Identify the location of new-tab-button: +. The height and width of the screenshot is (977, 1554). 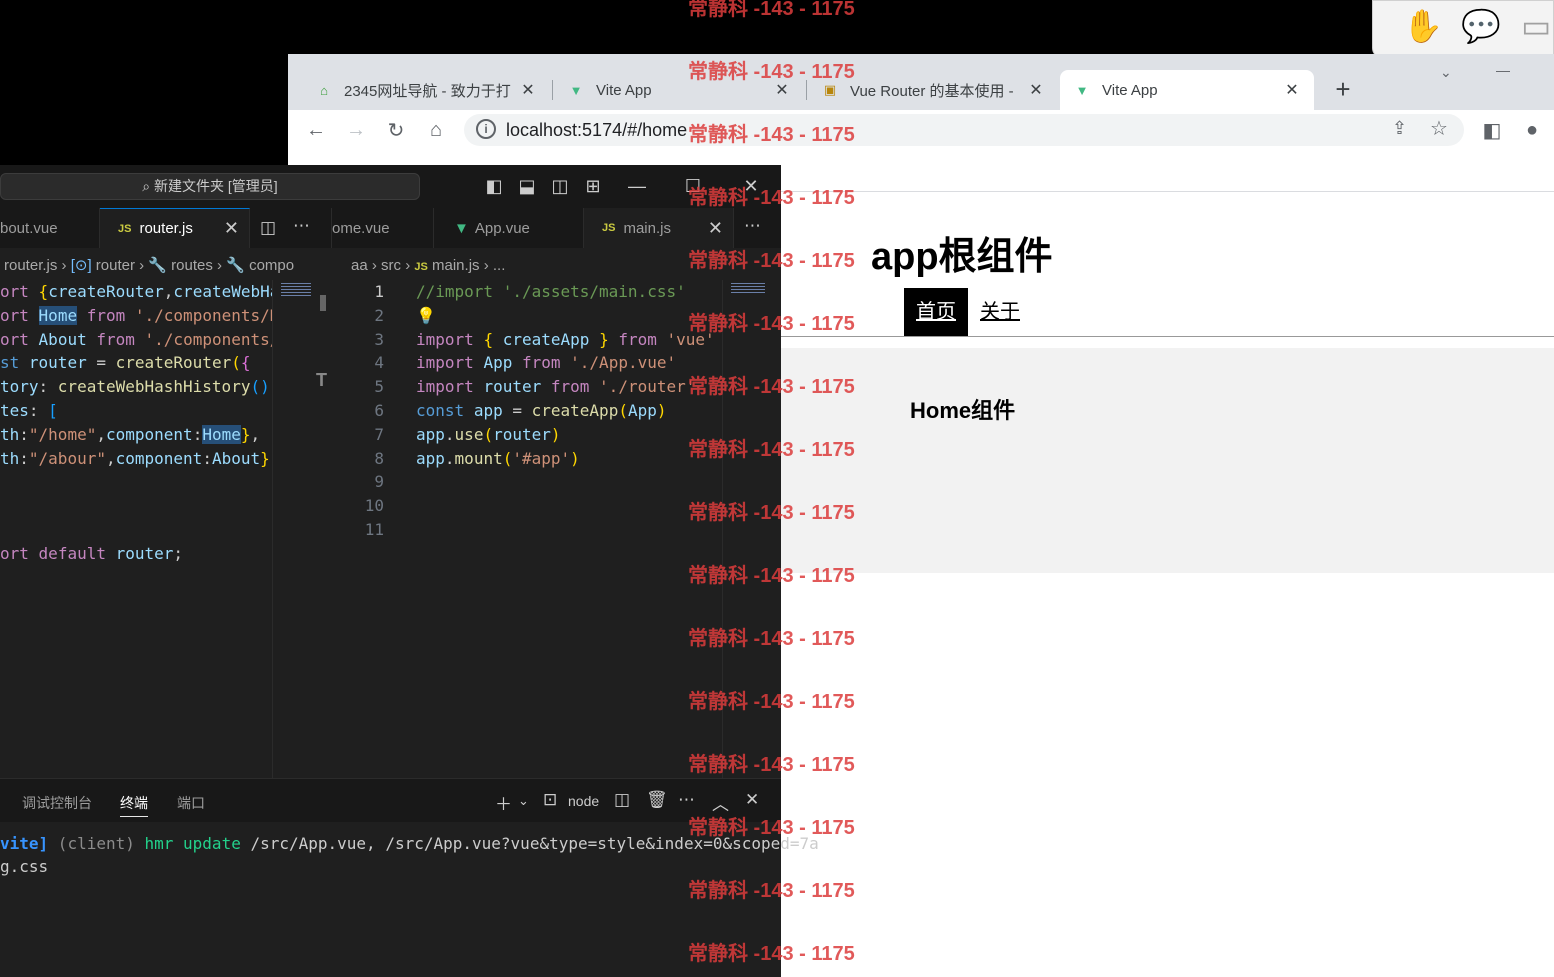
(1343, 89).